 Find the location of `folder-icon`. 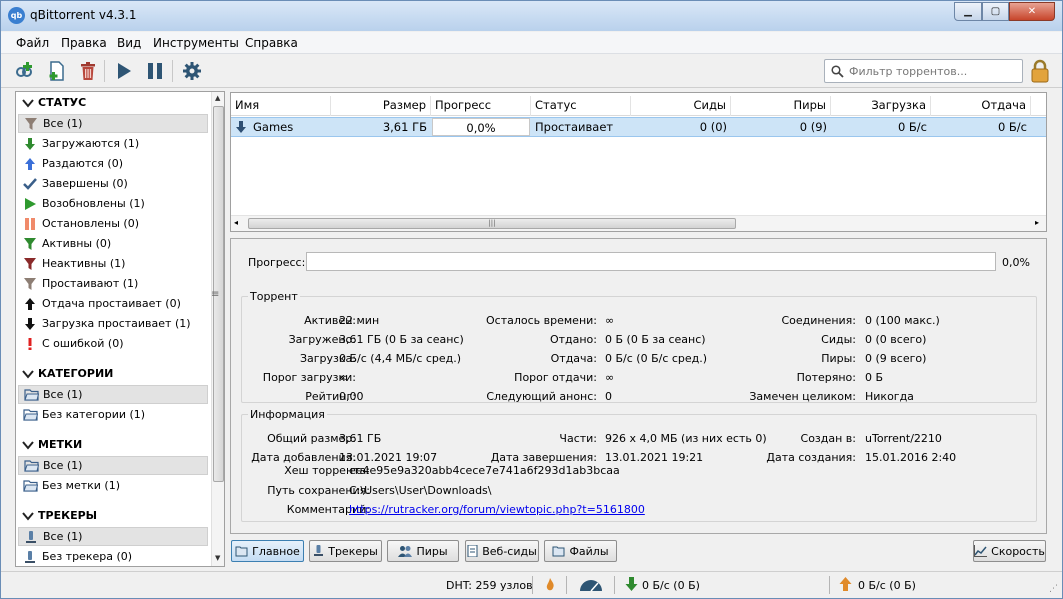

folder-icon is located at coordinates (30, 486).